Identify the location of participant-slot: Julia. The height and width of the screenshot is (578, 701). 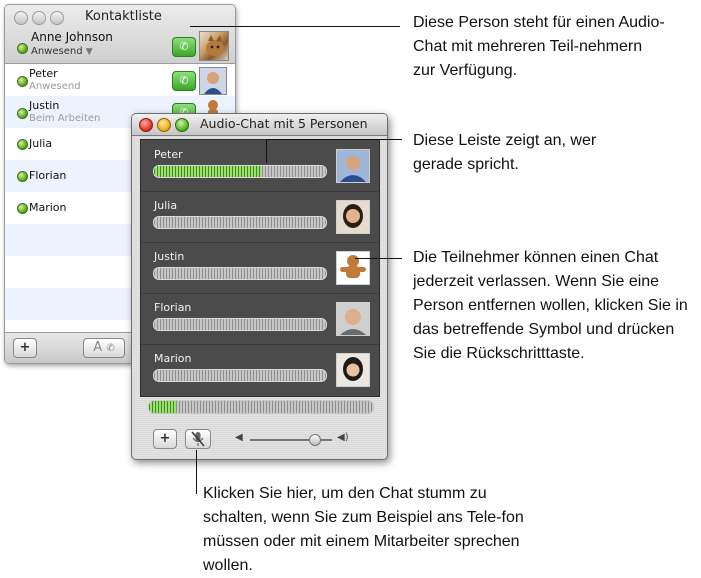
(260, 217).